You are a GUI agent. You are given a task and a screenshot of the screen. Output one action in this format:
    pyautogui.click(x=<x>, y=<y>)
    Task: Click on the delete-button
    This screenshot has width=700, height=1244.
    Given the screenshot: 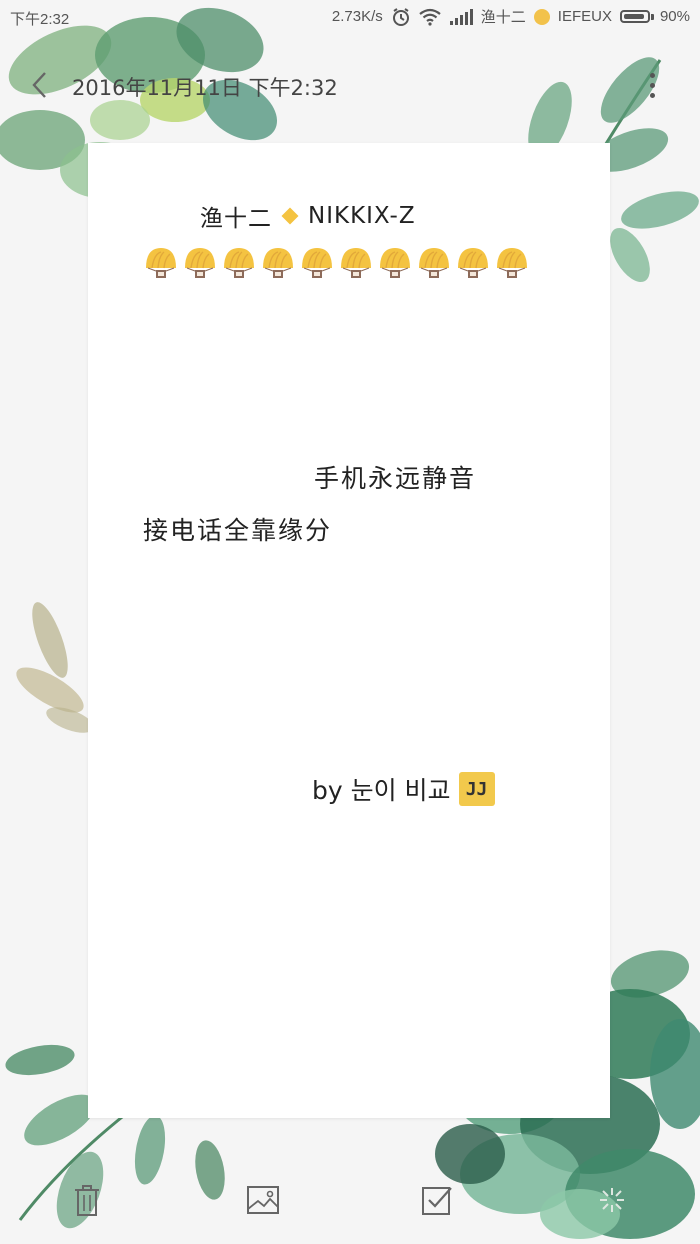 What is the action you would take?
    pyautogui.click(x=87, y=1200)
    